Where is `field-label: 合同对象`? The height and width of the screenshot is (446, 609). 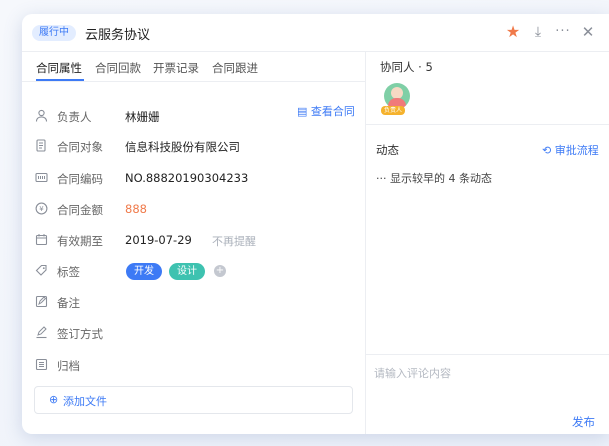 field-label: 合同对象 is located at coordinates (80, 147).